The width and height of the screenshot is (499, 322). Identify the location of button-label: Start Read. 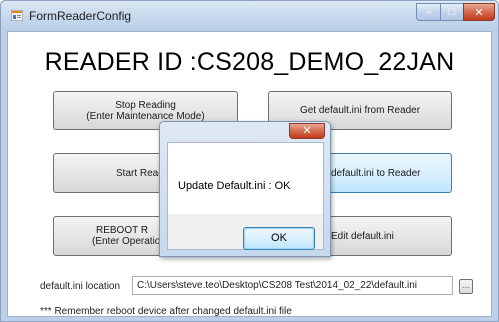
(140, 173).